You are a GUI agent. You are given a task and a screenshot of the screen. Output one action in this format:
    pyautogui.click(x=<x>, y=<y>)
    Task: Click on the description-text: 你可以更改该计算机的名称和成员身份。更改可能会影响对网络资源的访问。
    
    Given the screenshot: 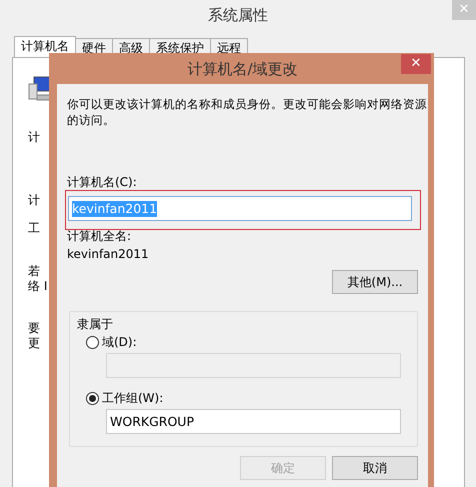 What is the action you would take?
    pyautogui.click(x=247, y=112)
    